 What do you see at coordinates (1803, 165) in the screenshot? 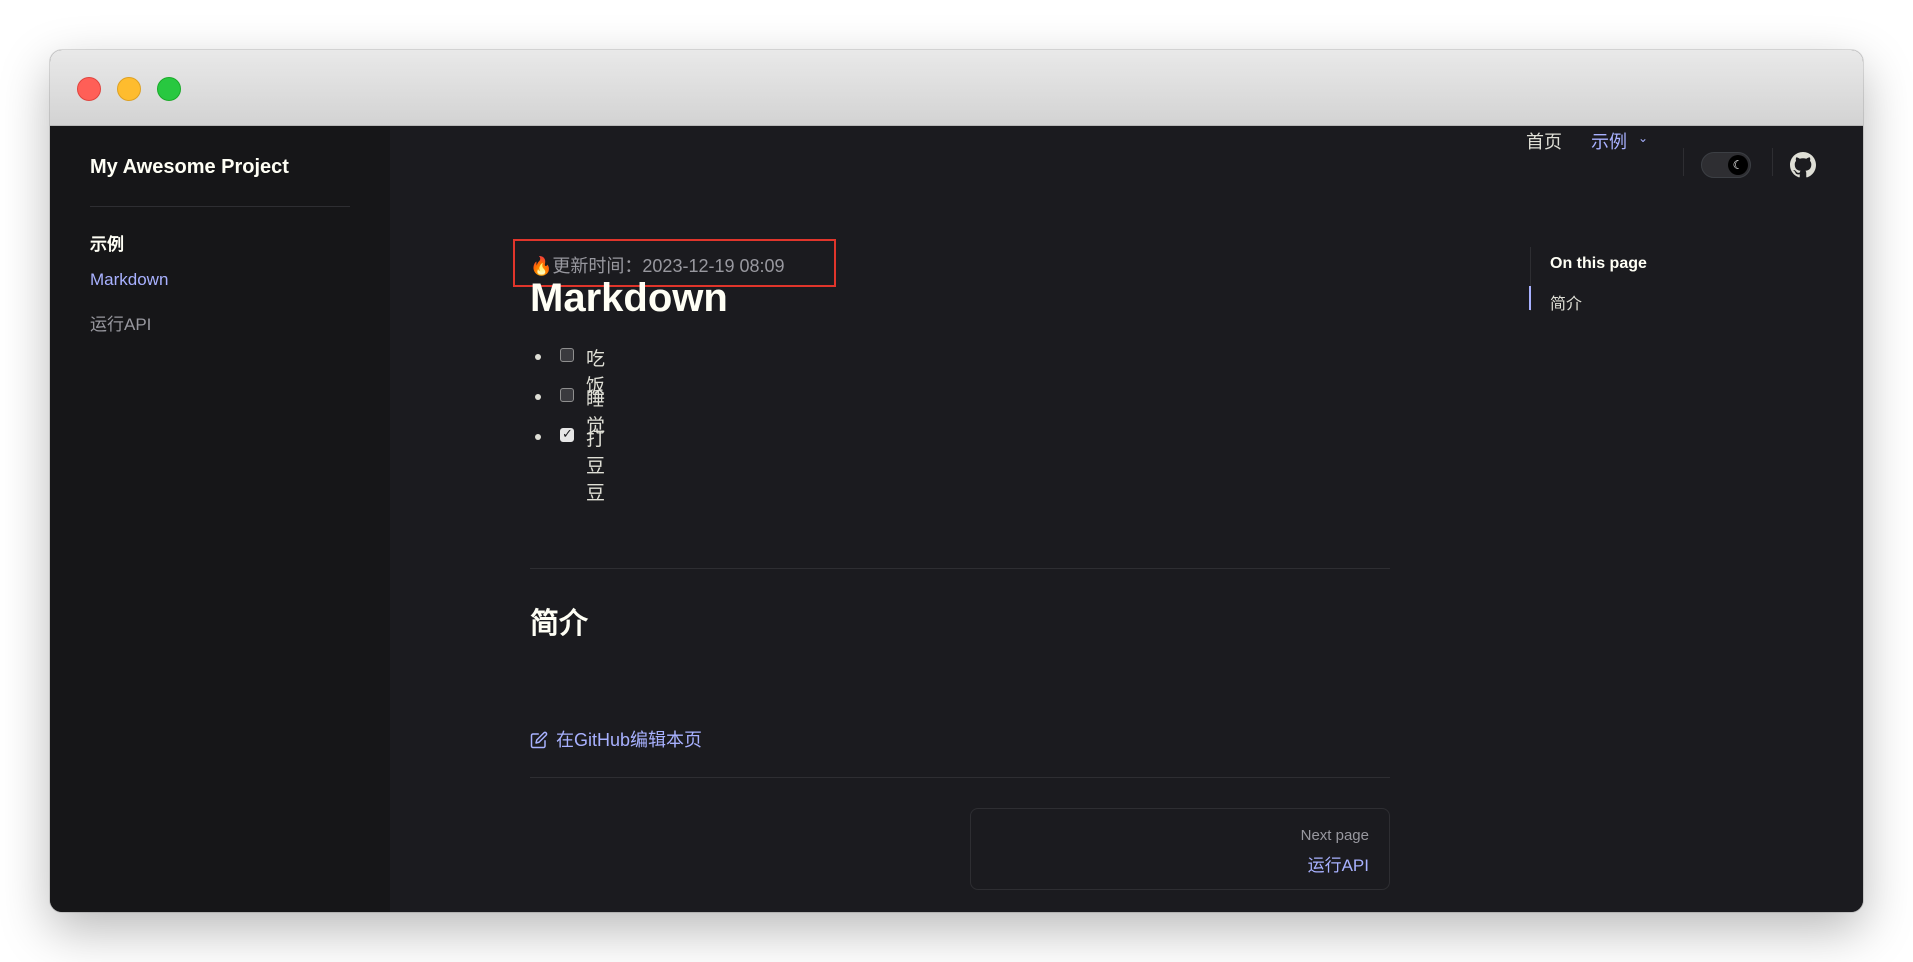
I see `github-icon` at bounding box center [1803, 165].